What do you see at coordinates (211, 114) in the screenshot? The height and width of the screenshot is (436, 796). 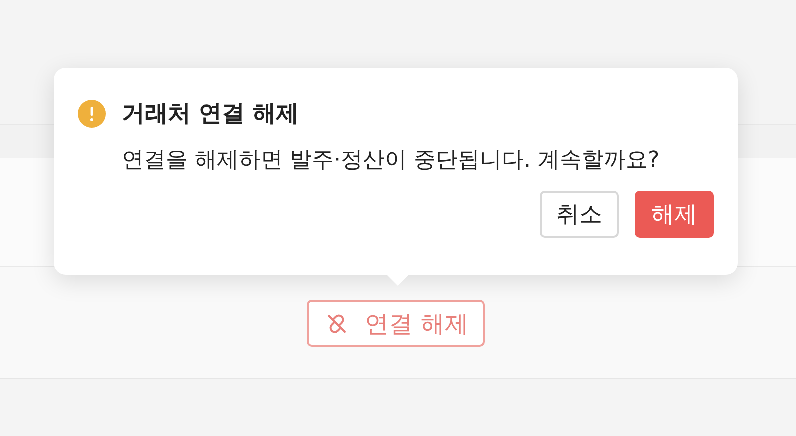 I see `popover-title: 거래처 연결 해제` at bounding box center [211, 114].